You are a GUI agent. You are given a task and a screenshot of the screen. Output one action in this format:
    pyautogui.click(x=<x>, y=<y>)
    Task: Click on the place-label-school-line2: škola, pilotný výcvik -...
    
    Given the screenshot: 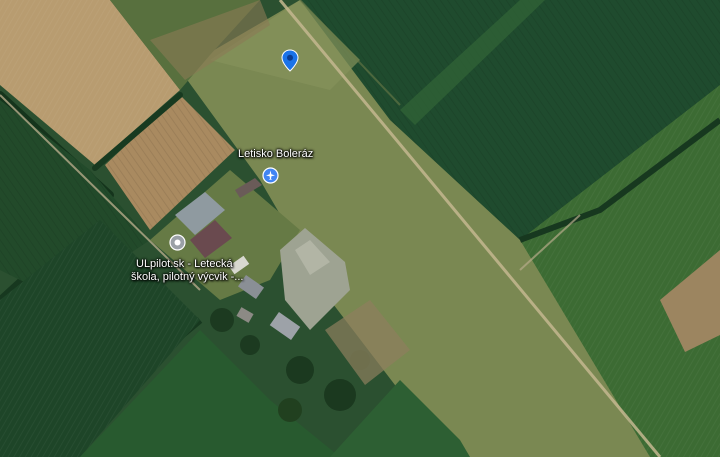 What is the action you would take?
    pyautogui.click(x=187, y=277)
    